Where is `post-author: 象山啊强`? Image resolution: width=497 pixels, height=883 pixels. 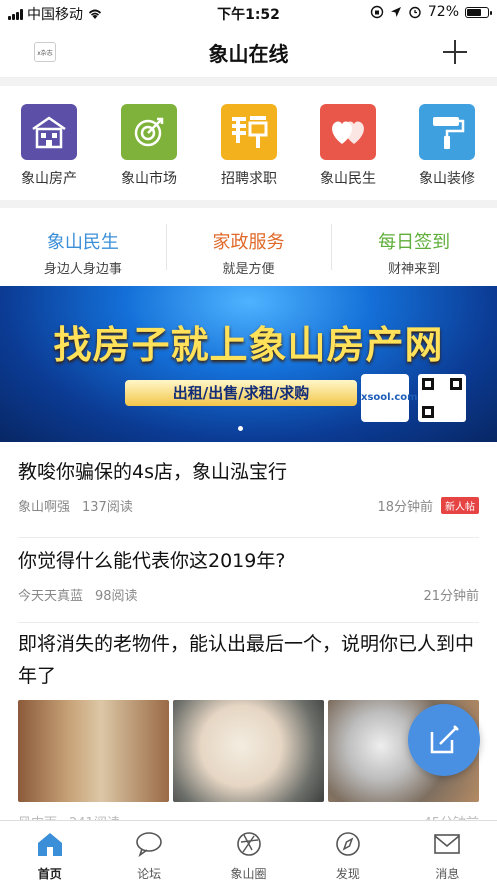
post-author: 象山啊强 is located at coordinates (44, 507).